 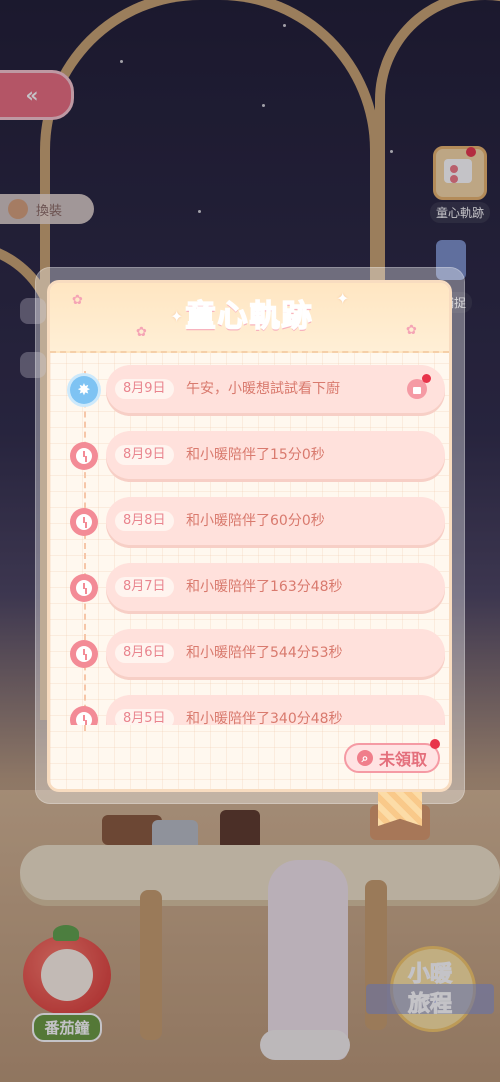 I want to click on entry-date: 8月5日, so click(x=144, y=717).